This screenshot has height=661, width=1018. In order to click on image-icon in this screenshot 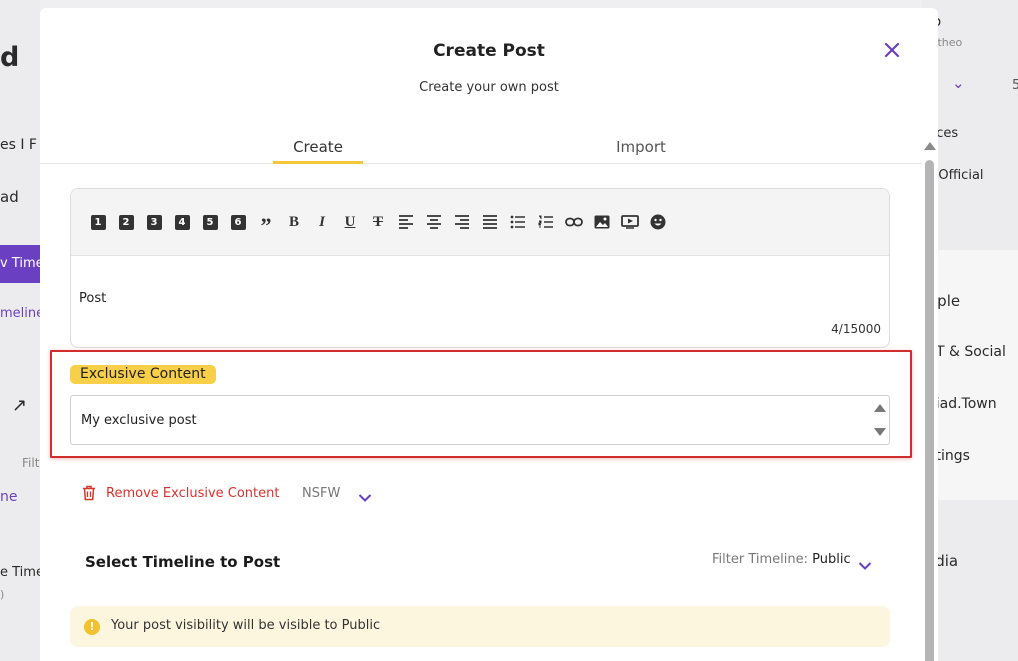, I will do `click(602, 222)`.